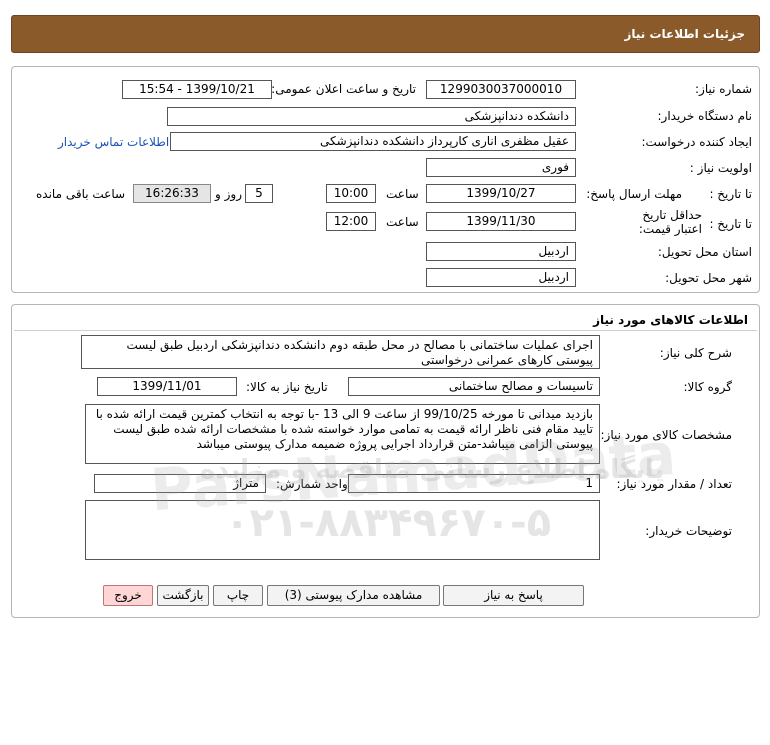 The image size is (770, 745). What do you see at coordinates (353, 595) in the screenshot?
I see `view-attachments-button: مشاهده مدارک پیوستی (3)` at bounding box center [353, 595].